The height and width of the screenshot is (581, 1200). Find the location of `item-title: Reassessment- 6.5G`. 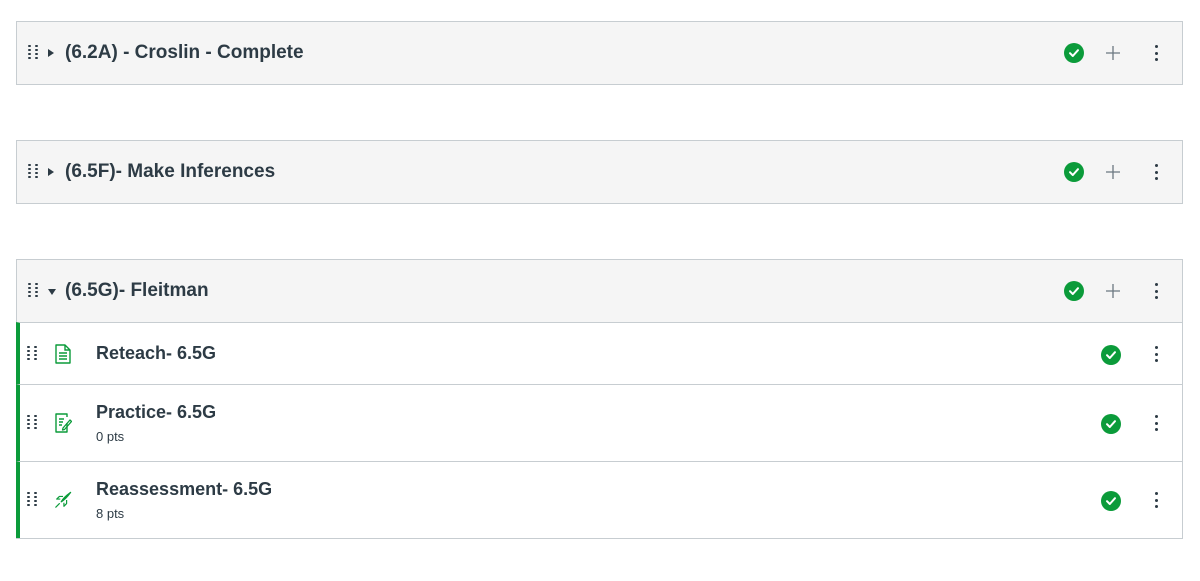

item-title: Reassessment- 6.5G is located at coordinates (184, 489).